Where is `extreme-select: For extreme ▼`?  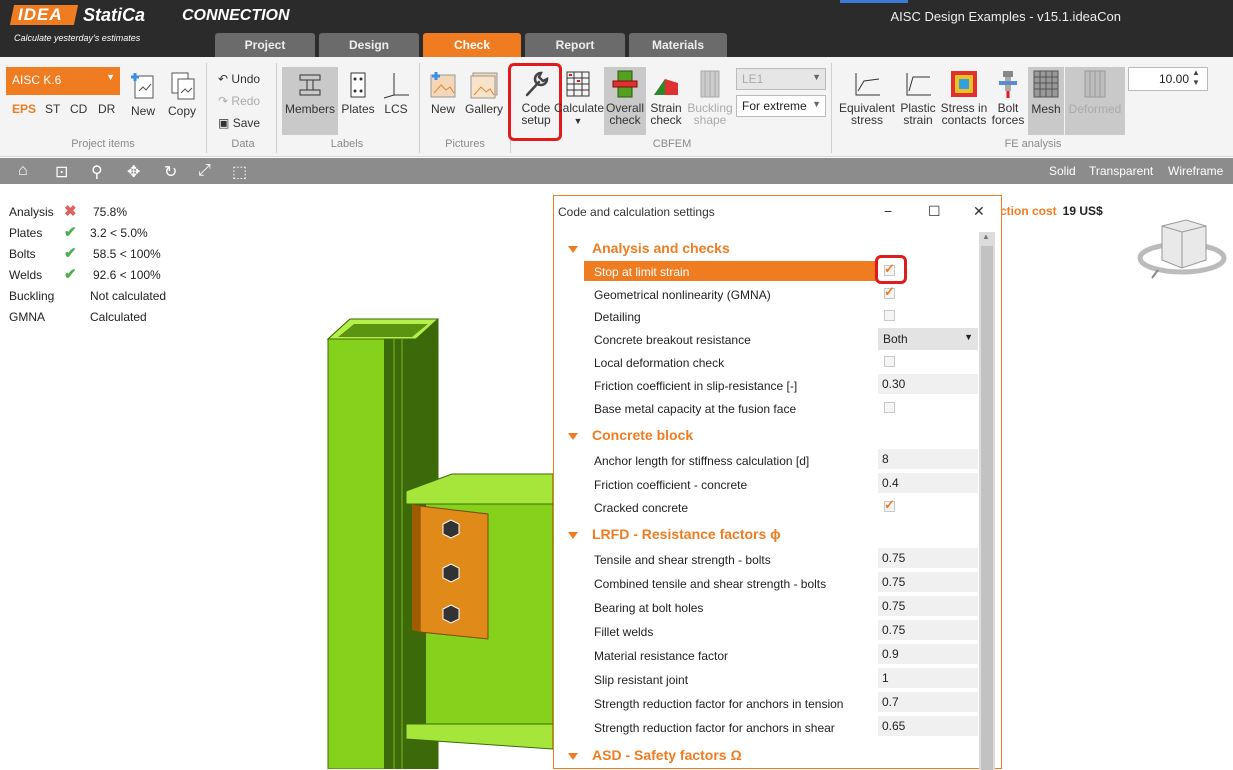 extreme-select: For extreme ▼ is located at coordinates (781, 106).